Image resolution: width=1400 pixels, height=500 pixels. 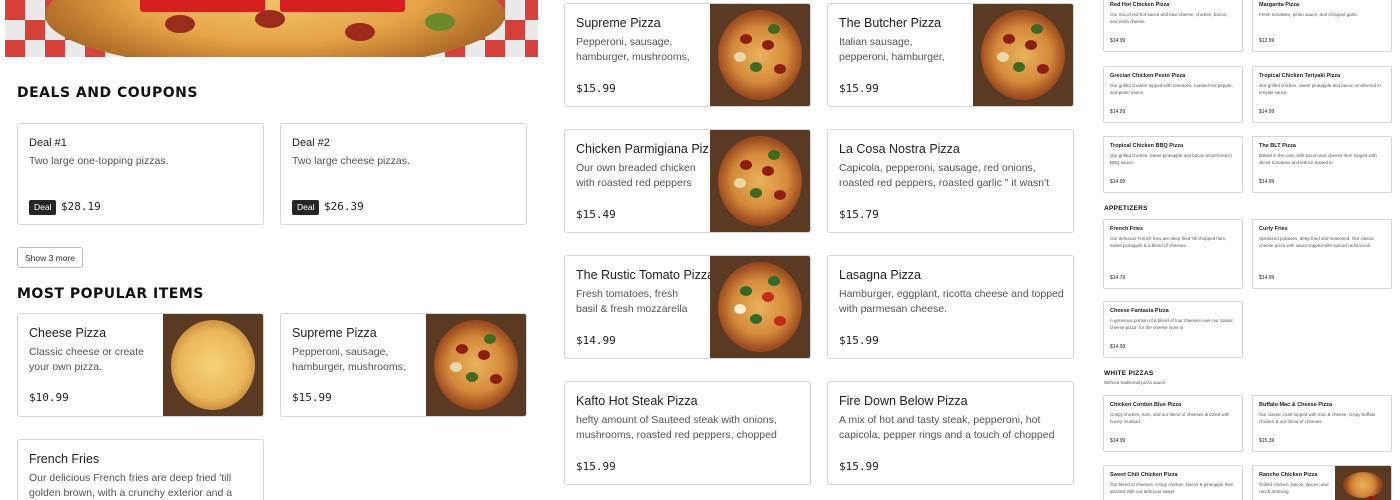 I want to click on deal-name: Deal #1, so click(x=48, y=143).